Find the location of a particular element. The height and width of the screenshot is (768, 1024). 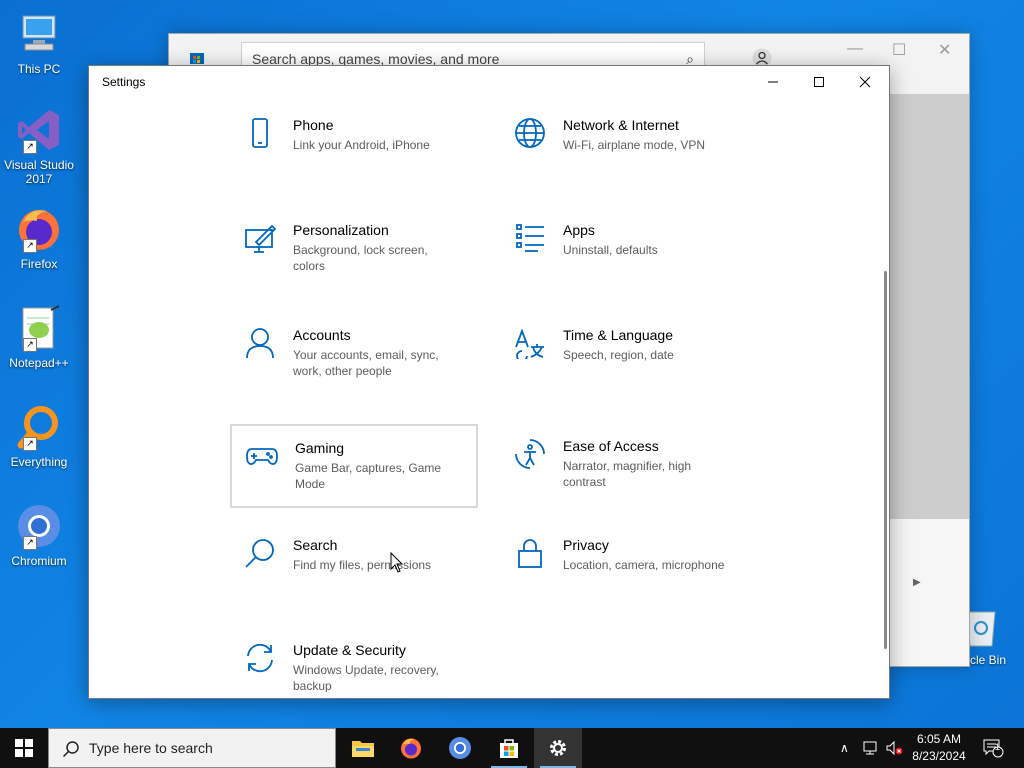

minimize-icon is located at coordinates (773, 82).